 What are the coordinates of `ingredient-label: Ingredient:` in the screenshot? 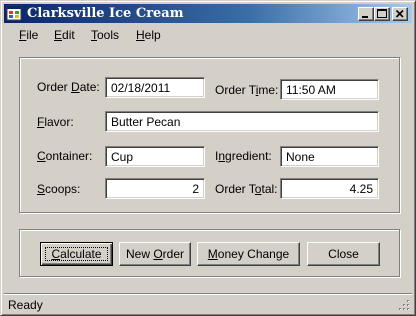 It's located at (243, 156).